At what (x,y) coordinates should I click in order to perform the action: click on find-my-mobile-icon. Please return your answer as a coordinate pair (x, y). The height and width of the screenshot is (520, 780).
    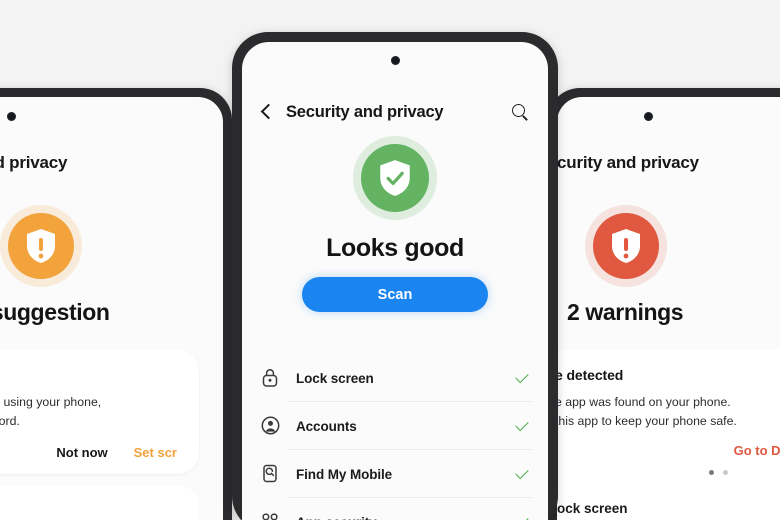
    Looking at the image, I should click on (273, 474).